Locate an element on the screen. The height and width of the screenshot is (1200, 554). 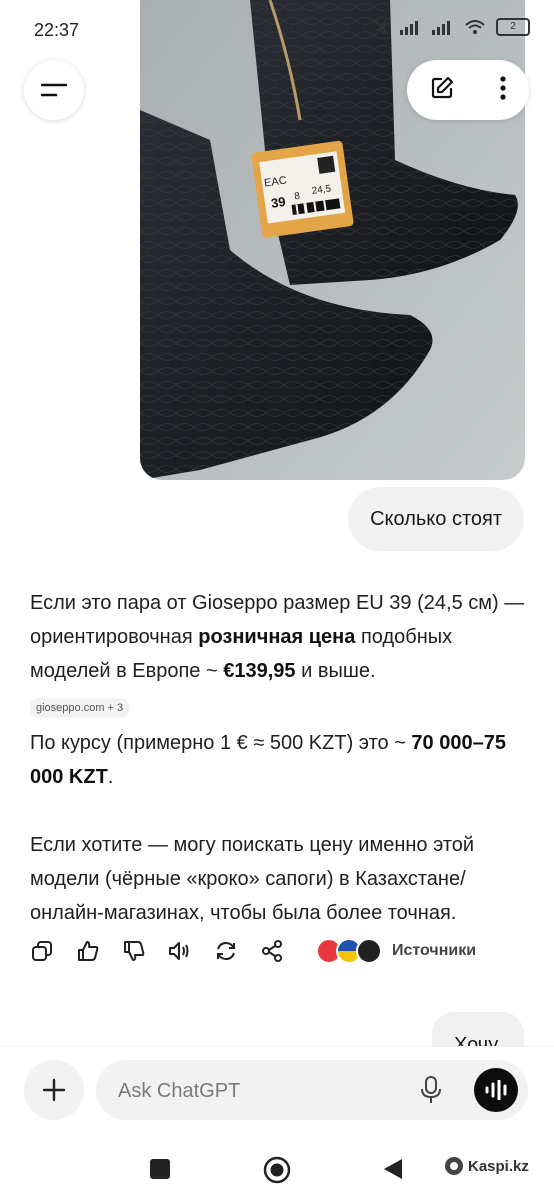
copy-button is located at coordinates (42, 951).